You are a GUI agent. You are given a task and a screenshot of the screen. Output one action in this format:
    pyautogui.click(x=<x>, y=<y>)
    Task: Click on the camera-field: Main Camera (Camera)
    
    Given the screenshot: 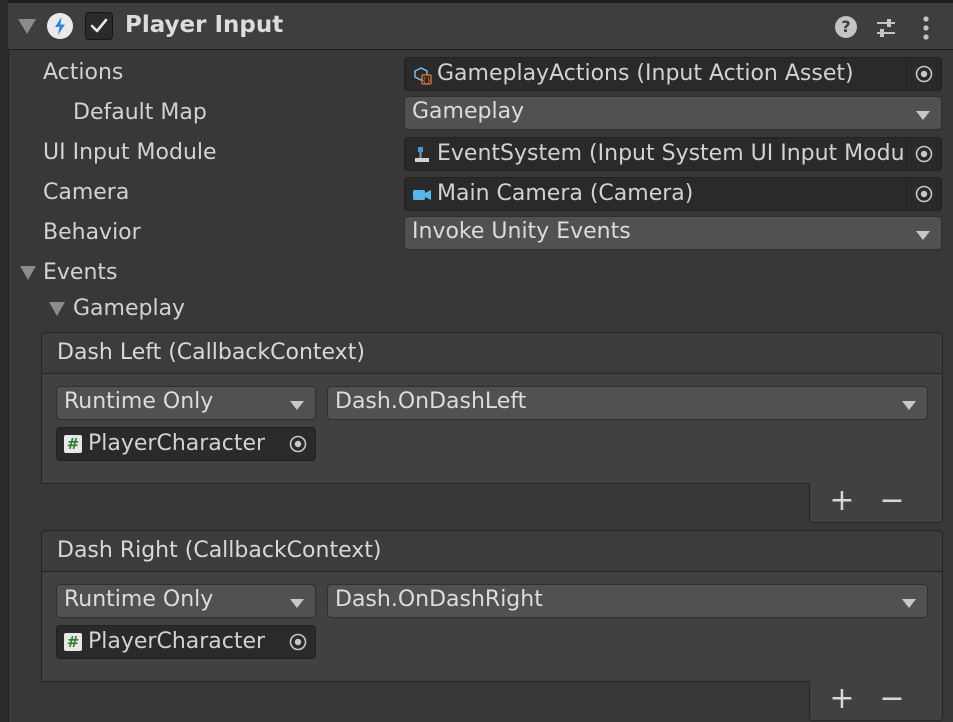 What is the action you would take?
    pyautogui.click(x=673, y=194)
    